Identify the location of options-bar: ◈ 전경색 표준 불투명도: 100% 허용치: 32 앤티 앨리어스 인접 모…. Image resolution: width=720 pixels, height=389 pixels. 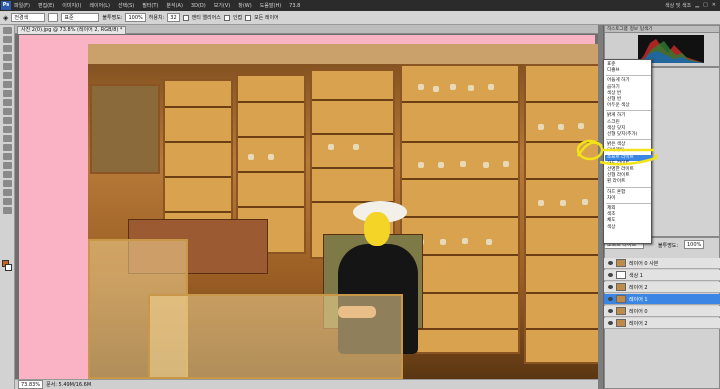
(360, 18).